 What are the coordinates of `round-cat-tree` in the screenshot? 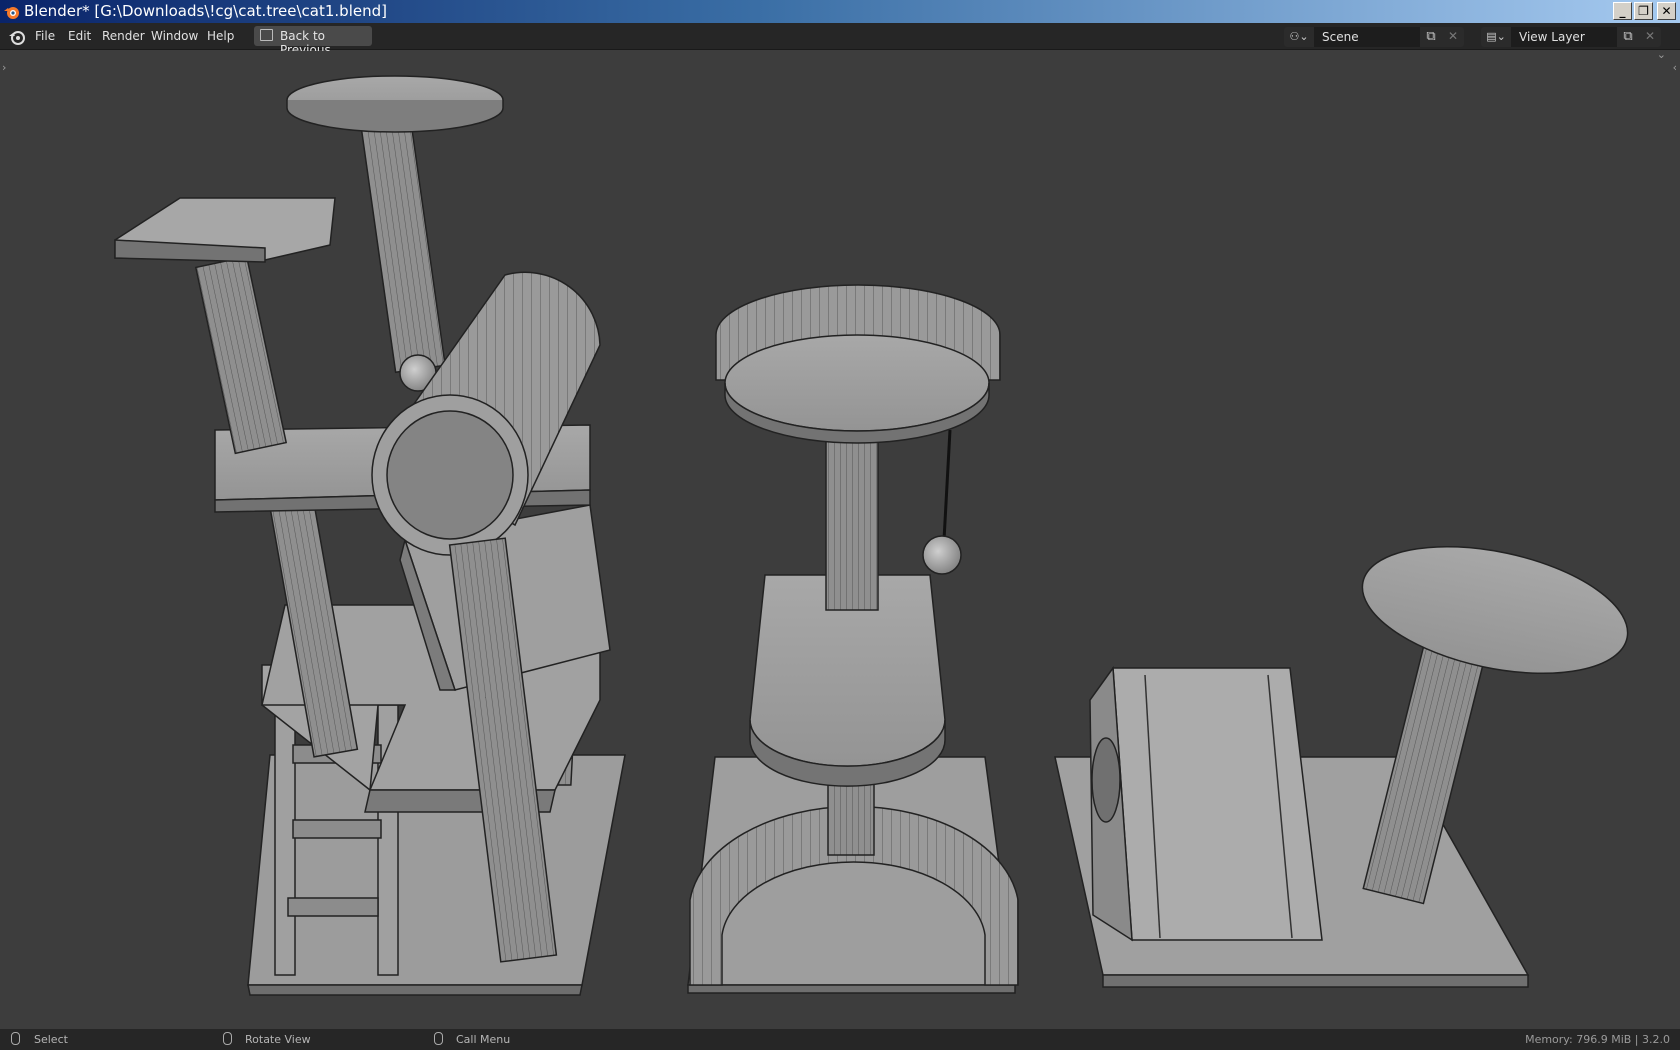 It's located at (853, 639).